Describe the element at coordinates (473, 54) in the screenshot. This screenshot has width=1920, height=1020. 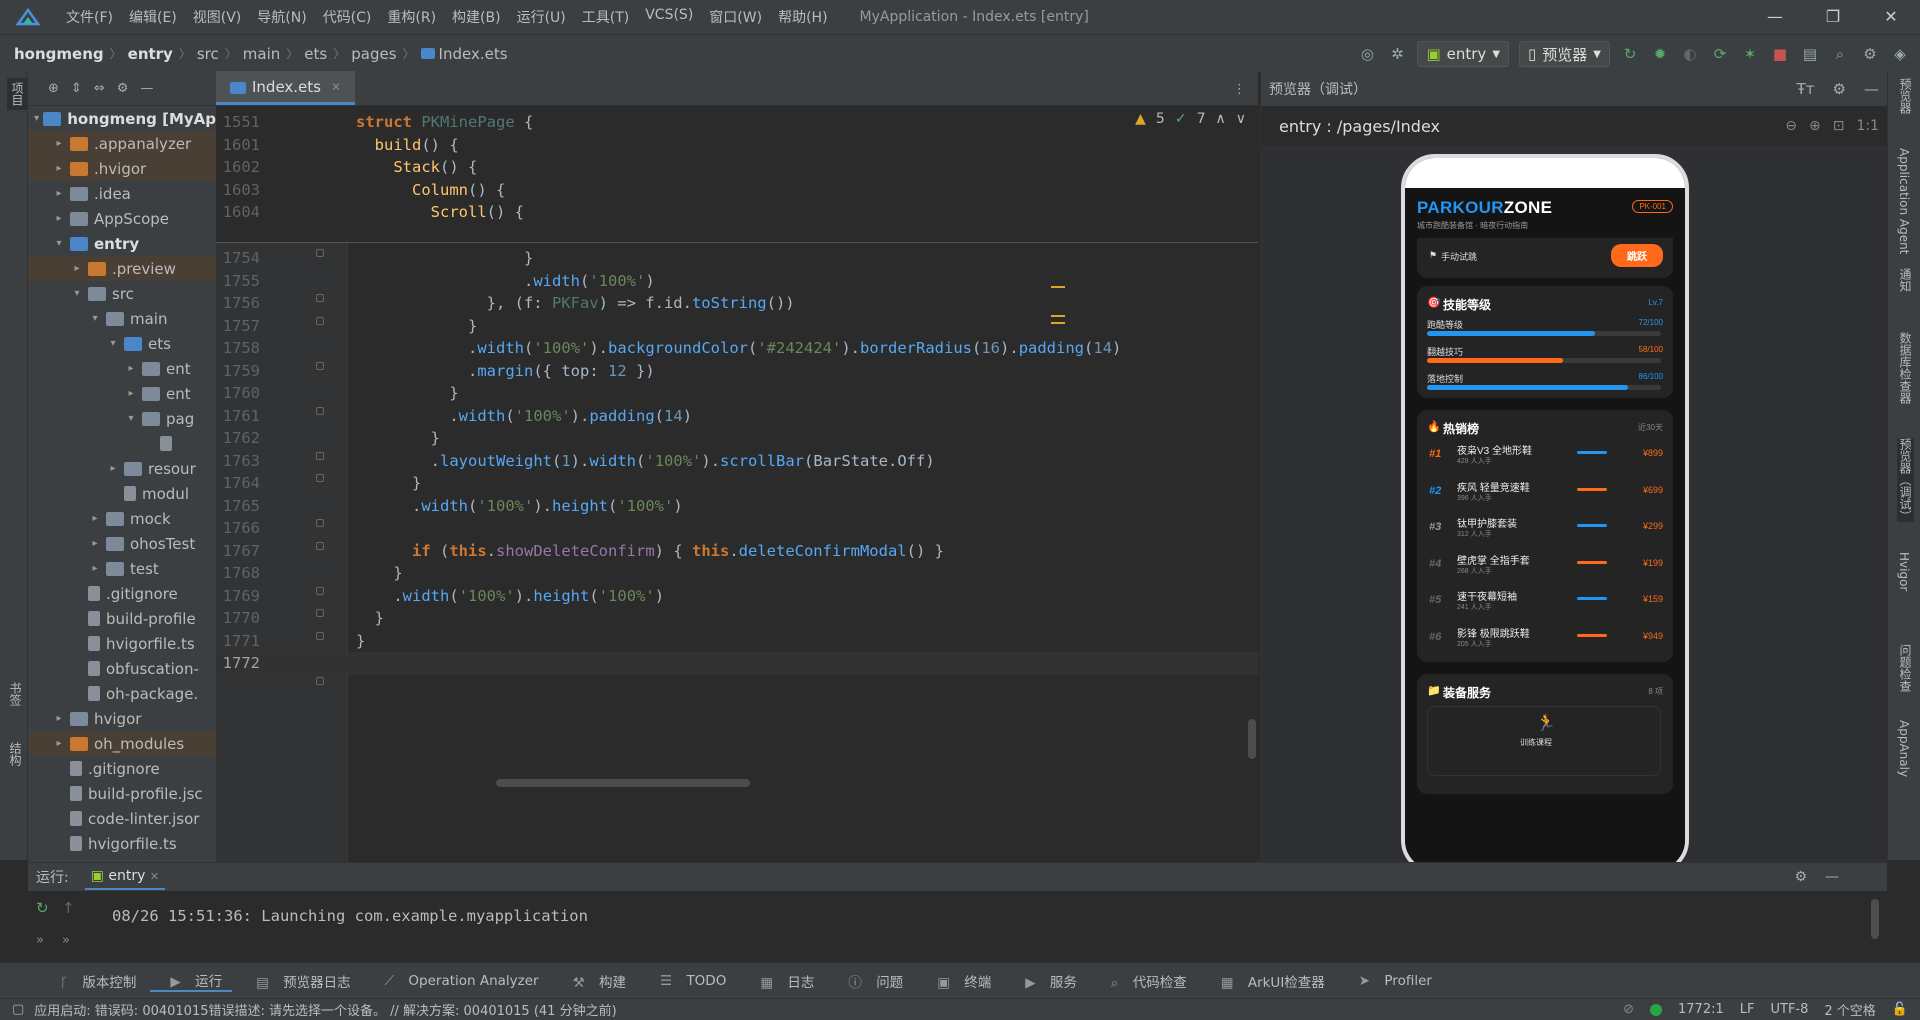
I see `breadcrumb-item: Index.ets` at that location.